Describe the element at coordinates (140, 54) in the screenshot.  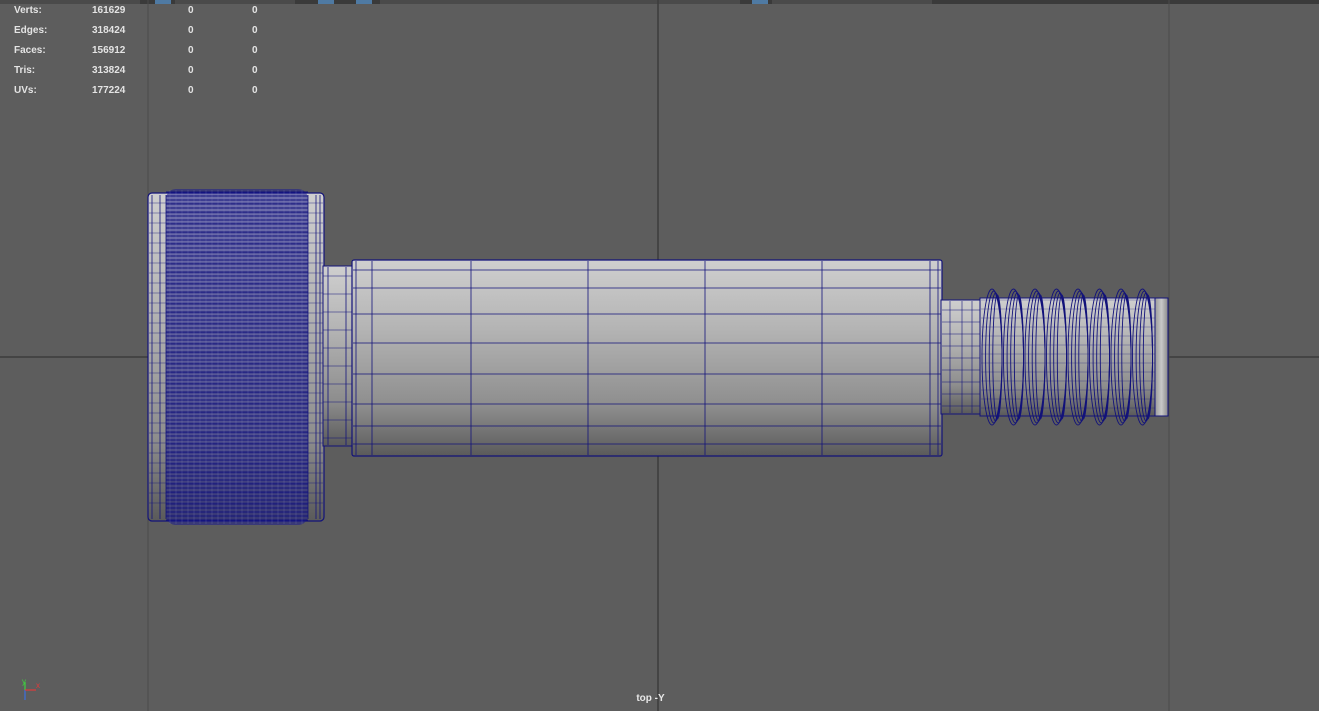
I see `hud-row-faces: Faces: 156912 0 0` at that location.